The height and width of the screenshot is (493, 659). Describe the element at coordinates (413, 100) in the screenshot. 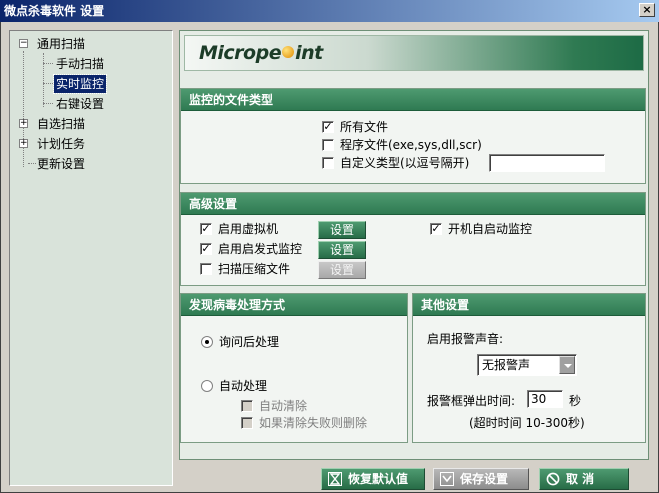

I see `section-title: 监控的文件类型` at that location.